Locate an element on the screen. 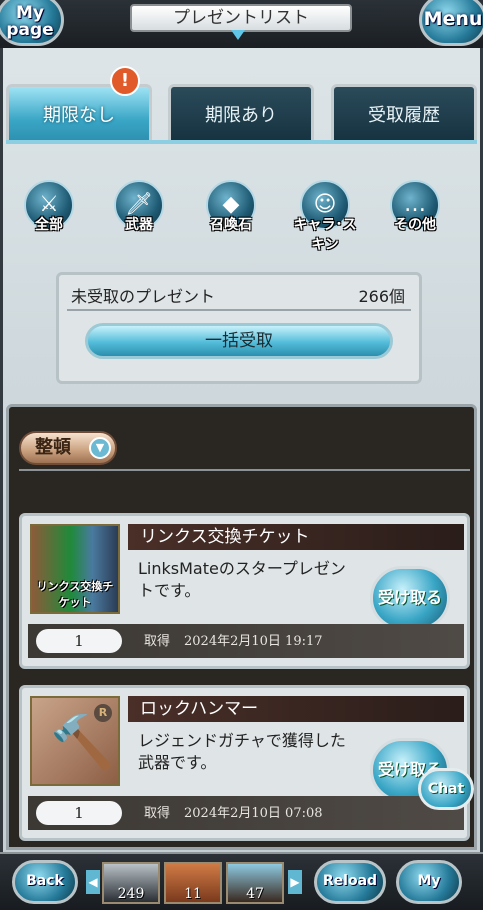 The height and width of the screenshot is (910, 483). mypage-button-top: My page is located at coordinates (32, 23).